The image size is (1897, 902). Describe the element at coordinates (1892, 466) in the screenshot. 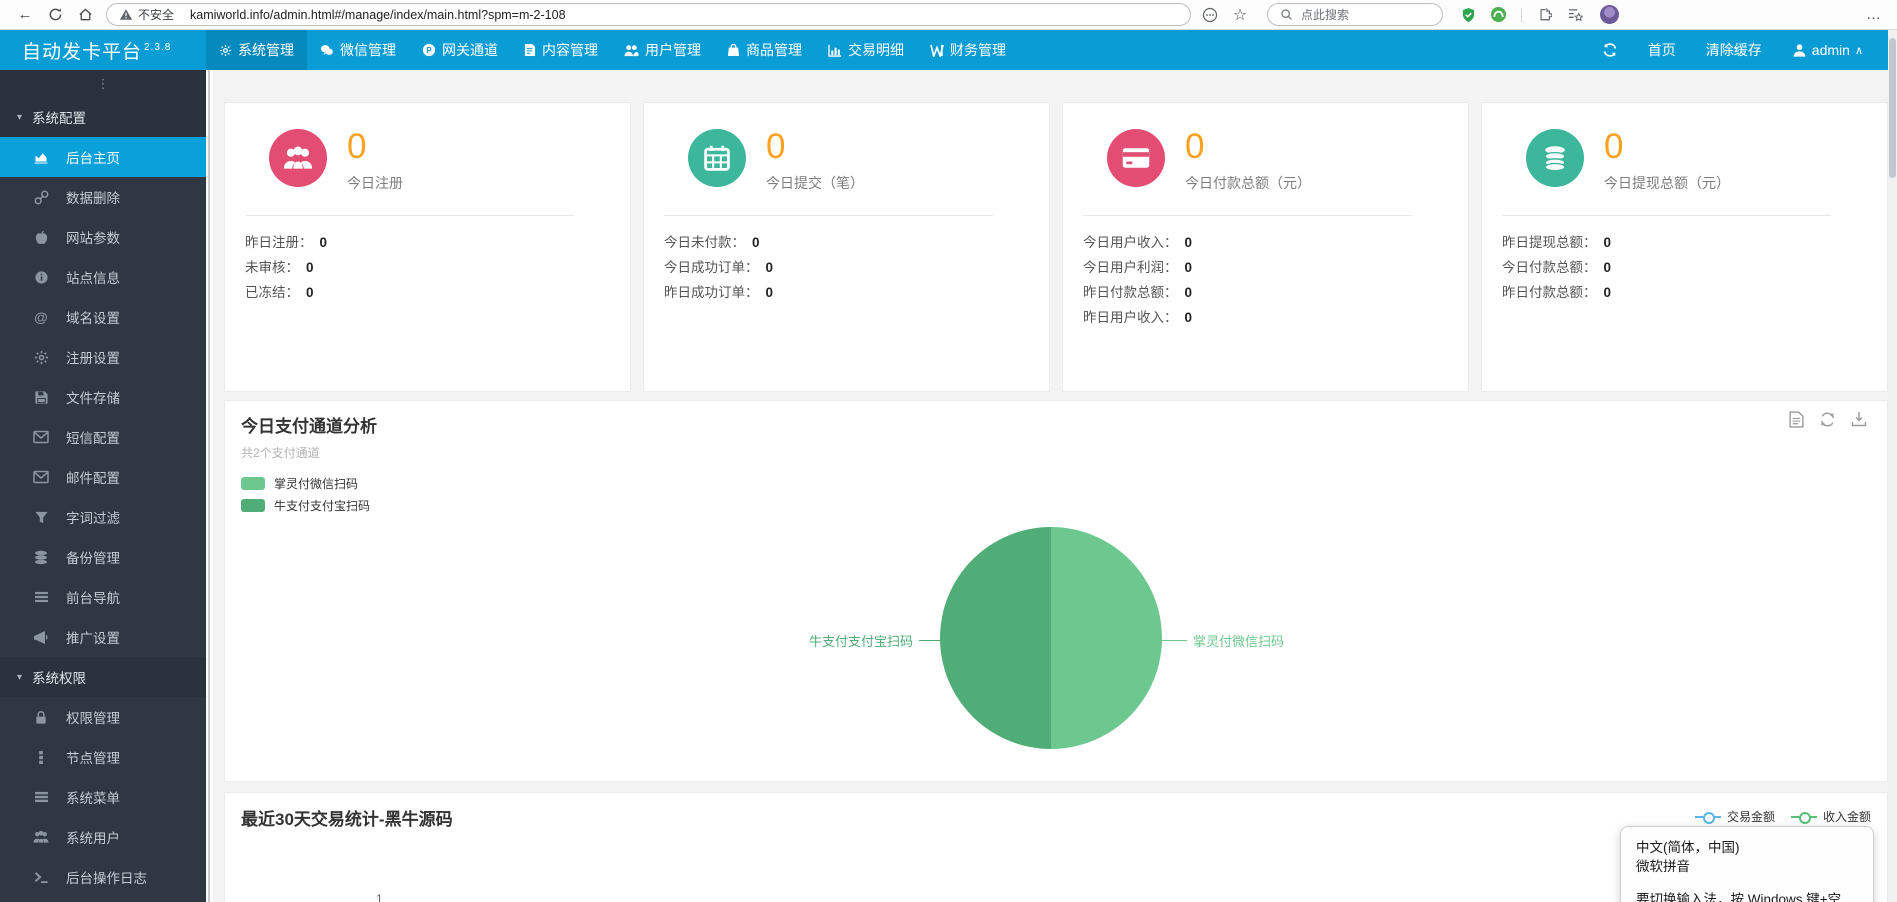

I see `page-scrollbar` at that location.